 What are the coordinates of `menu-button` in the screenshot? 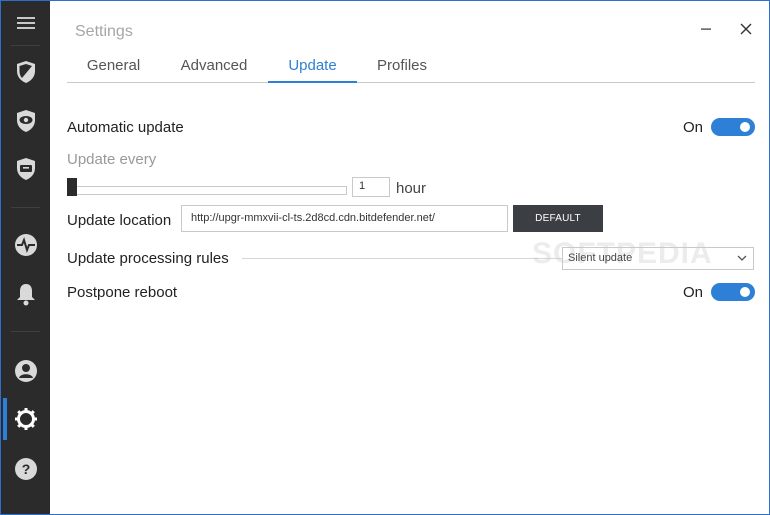 It's located at (25, 23).